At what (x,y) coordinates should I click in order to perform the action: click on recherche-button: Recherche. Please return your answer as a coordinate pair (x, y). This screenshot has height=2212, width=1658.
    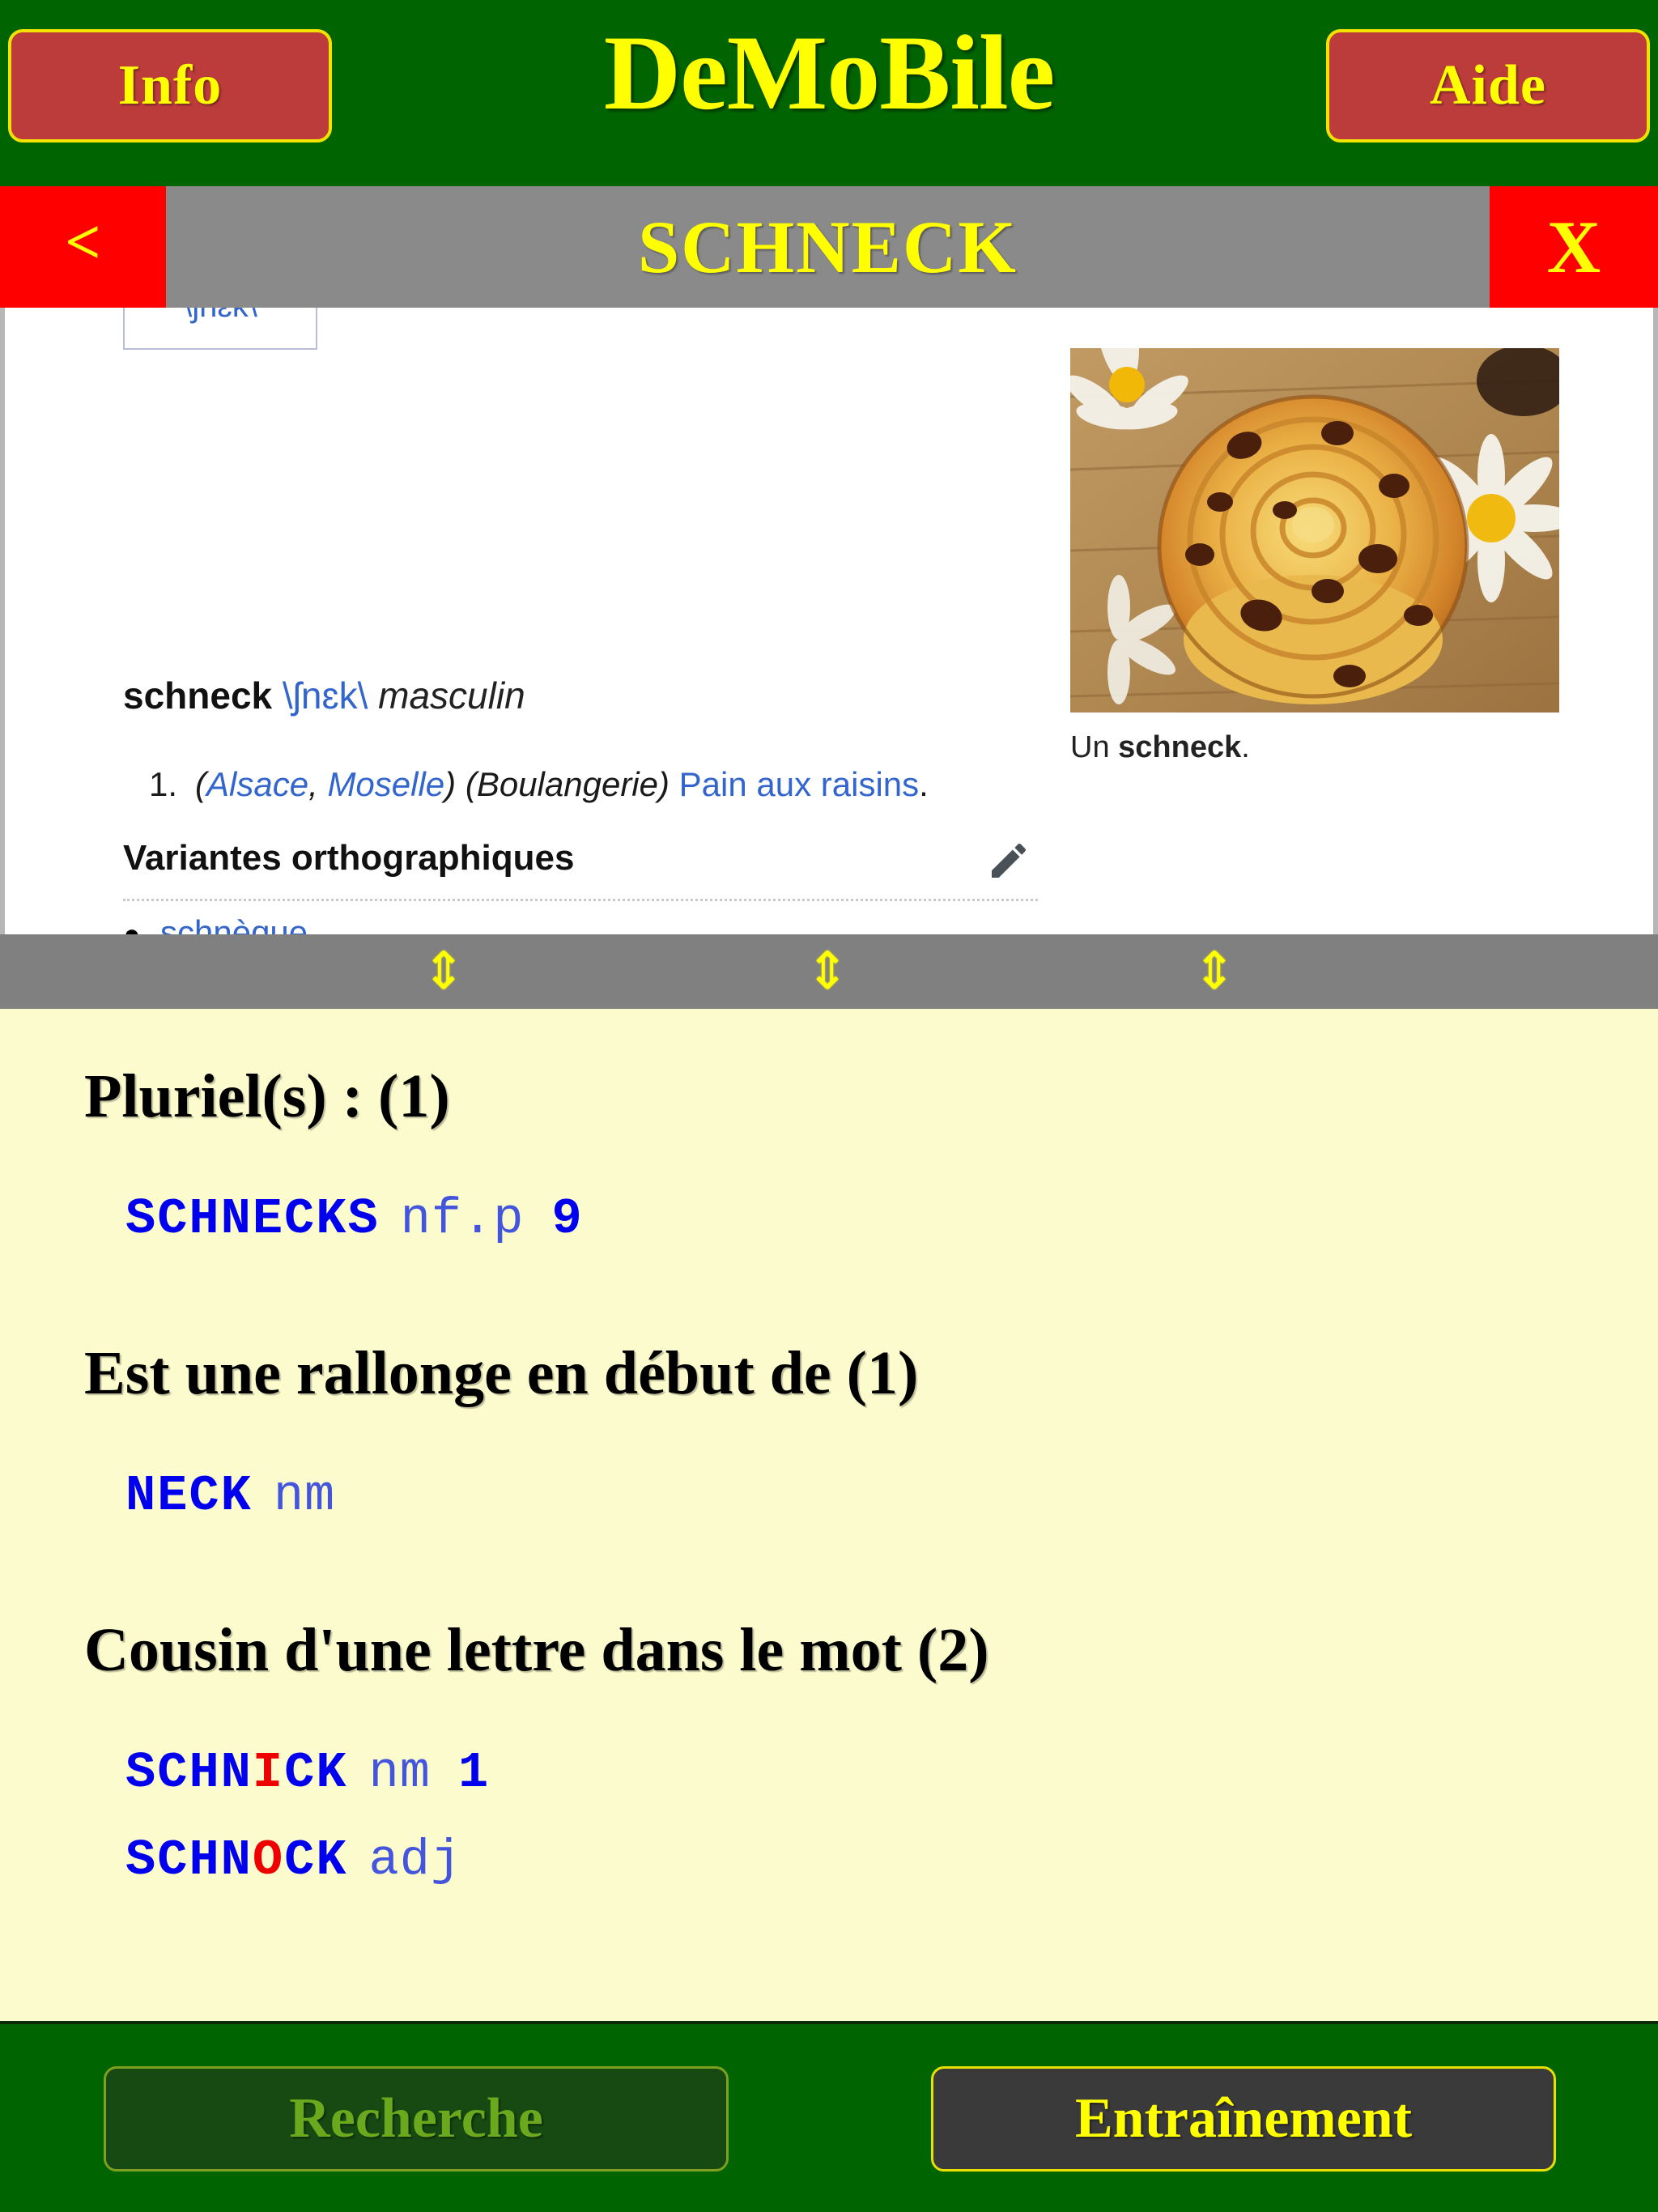
    Looking at the image, I should click on (416, 2119).